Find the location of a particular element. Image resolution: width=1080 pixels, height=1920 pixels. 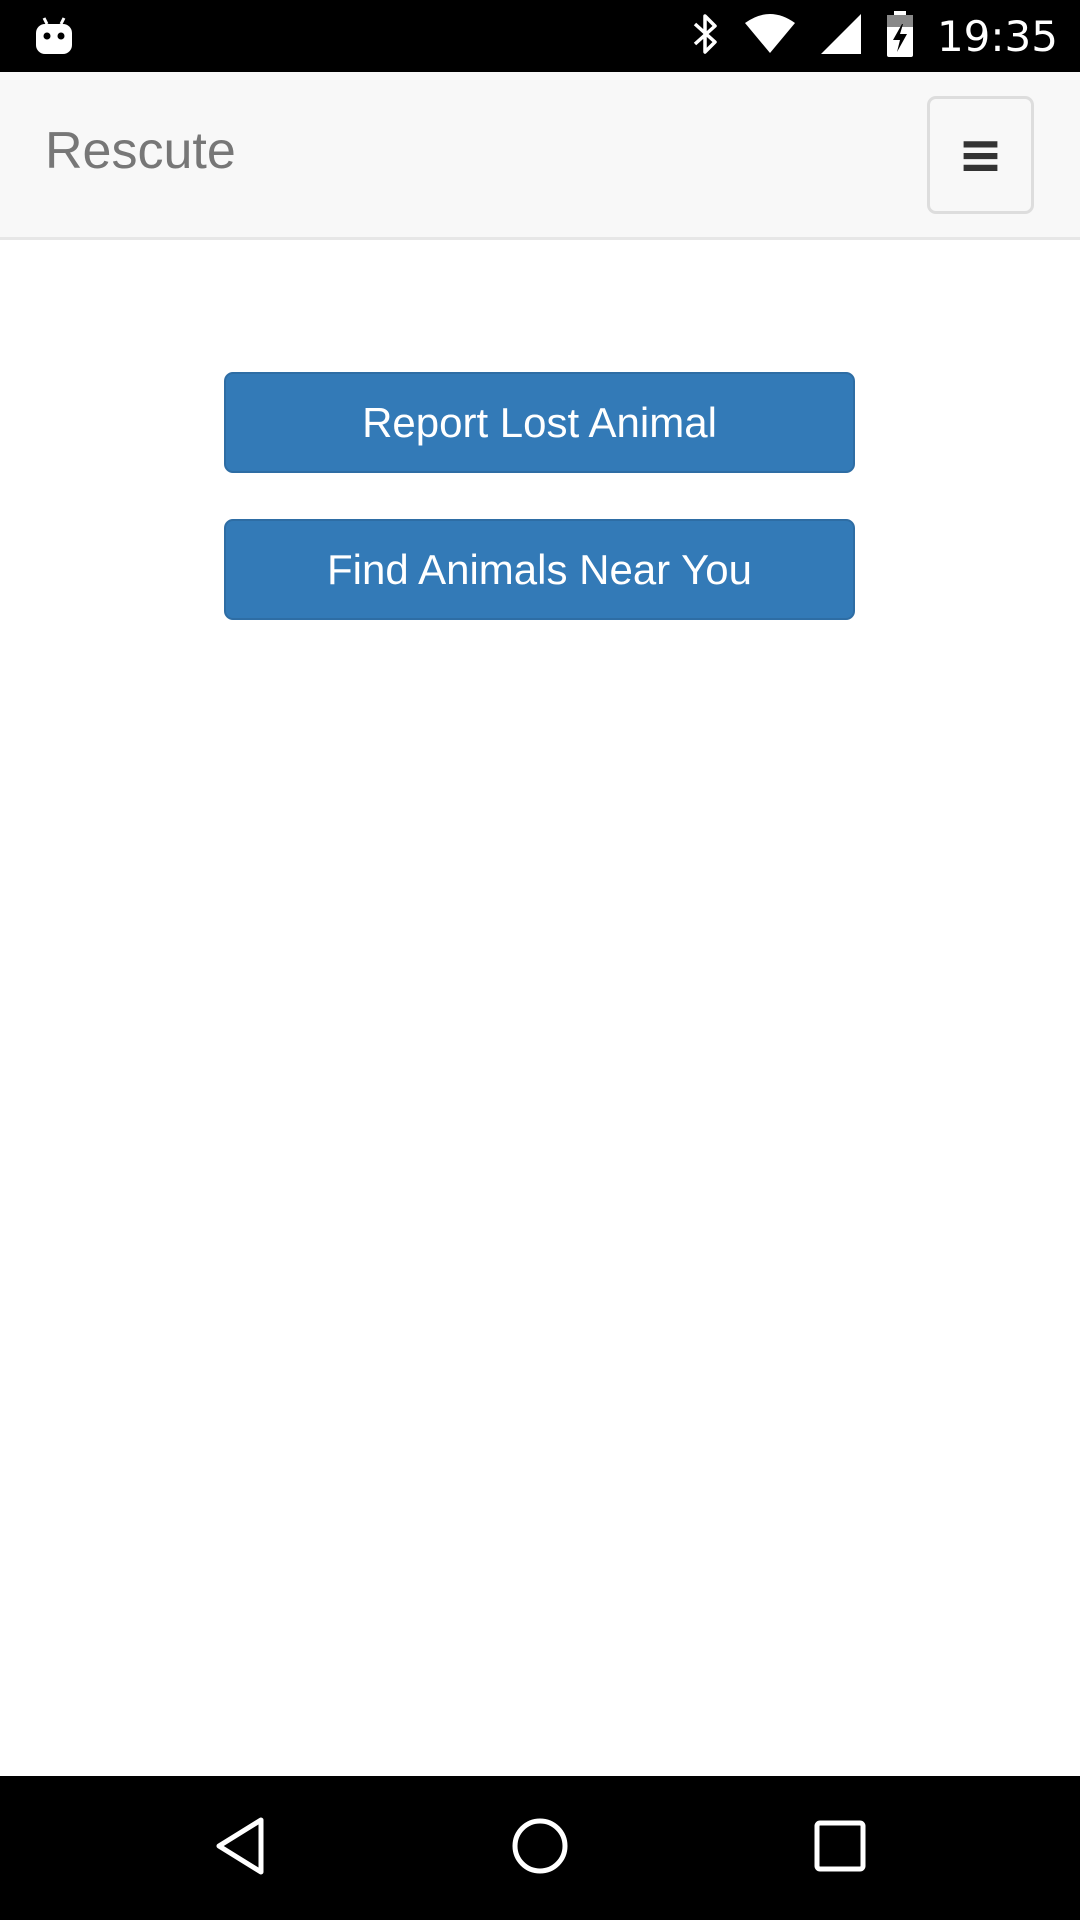

bluetooth-icon is located at coordinates (706, 36).